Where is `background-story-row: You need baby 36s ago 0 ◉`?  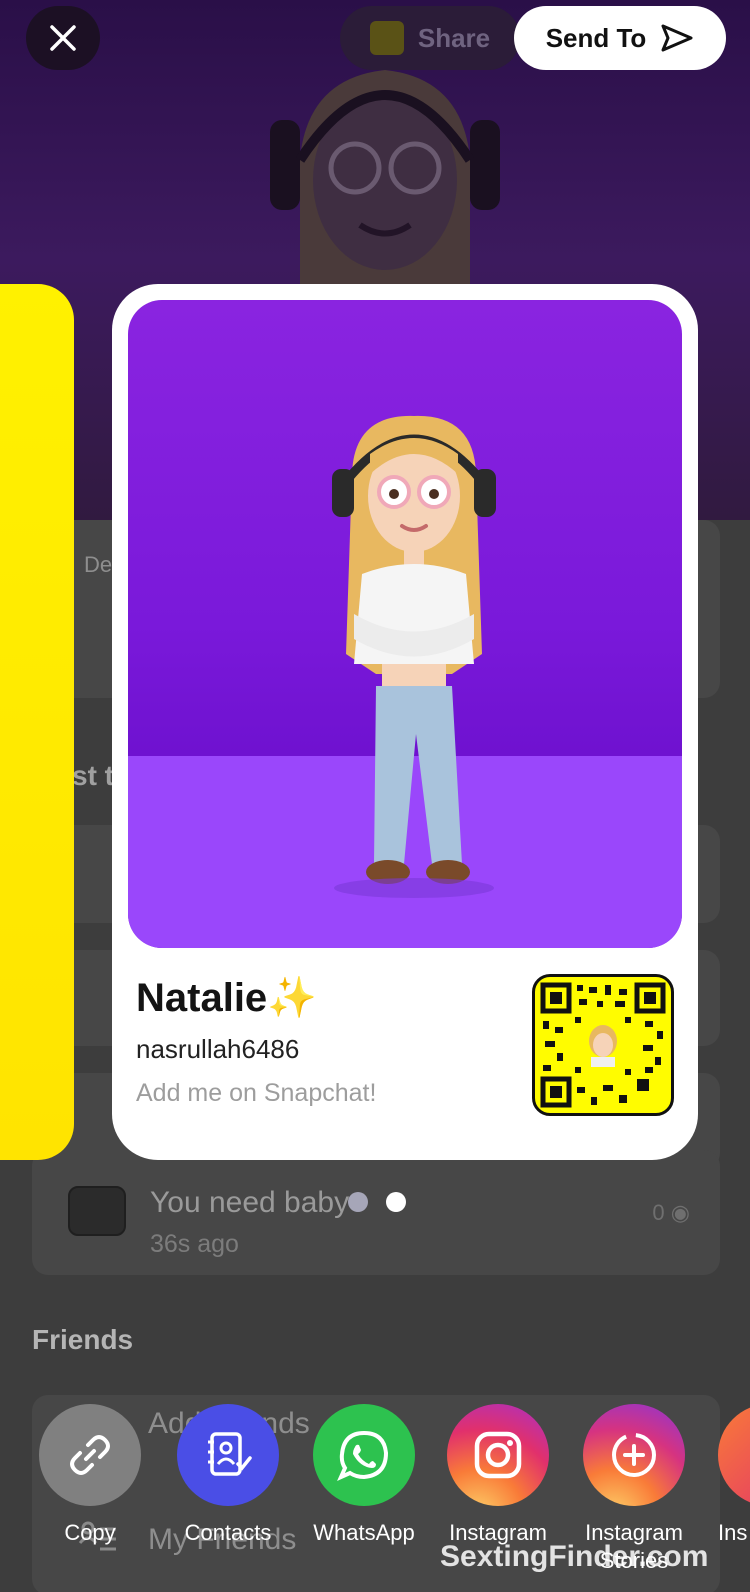
background-story-row: You need baby 36s ago 0 ◉ is located at coordinates (376, 1212).